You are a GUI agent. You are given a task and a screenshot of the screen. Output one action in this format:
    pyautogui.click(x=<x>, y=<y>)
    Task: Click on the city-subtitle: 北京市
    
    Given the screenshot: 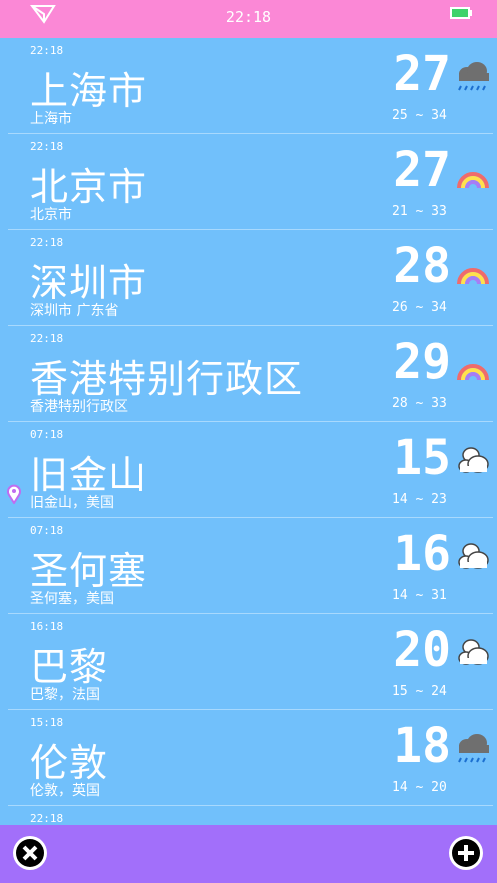 What is the action you would take?
    pyautogui.click(x=51, y=215)
    